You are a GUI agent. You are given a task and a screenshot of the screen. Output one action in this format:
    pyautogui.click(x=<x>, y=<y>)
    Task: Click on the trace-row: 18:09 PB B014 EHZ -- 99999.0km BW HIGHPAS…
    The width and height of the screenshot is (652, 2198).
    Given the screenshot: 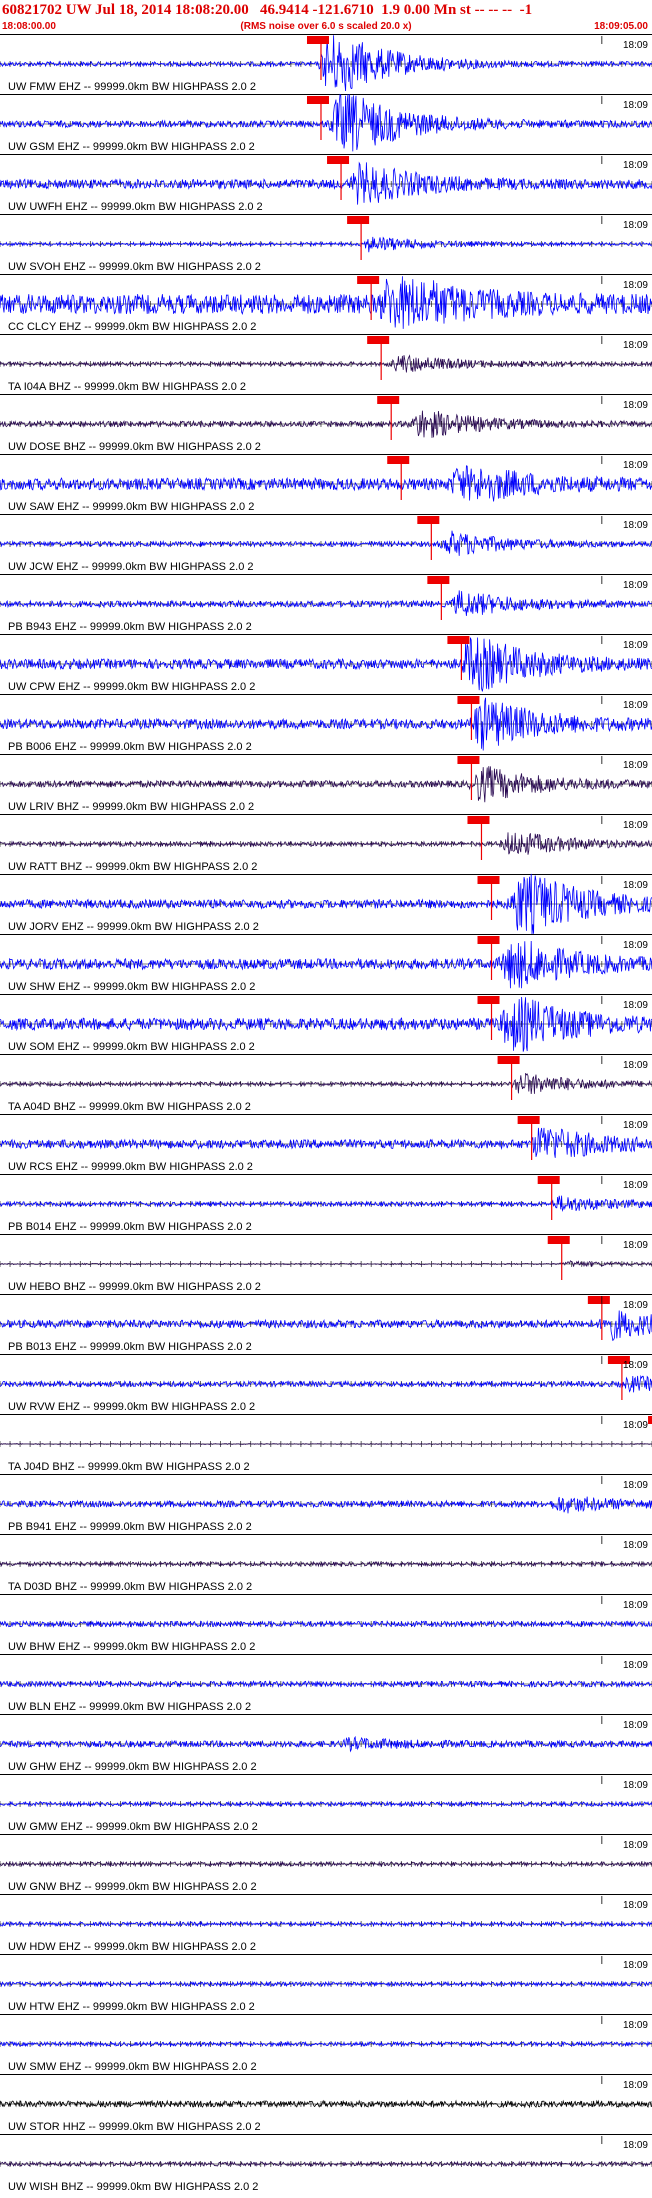 What is the action you would take?
    pyautogui.click(x=326, y=1203)
    